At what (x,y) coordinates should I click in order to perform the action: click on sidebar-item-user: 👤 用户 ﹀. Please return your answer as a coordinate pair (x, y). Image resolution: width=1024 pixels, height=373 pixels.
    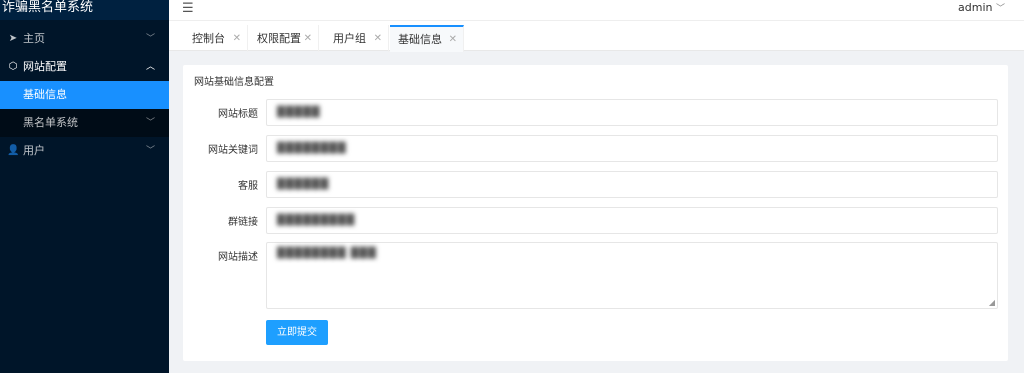
    Looking at the image, I should click on (84, 151).